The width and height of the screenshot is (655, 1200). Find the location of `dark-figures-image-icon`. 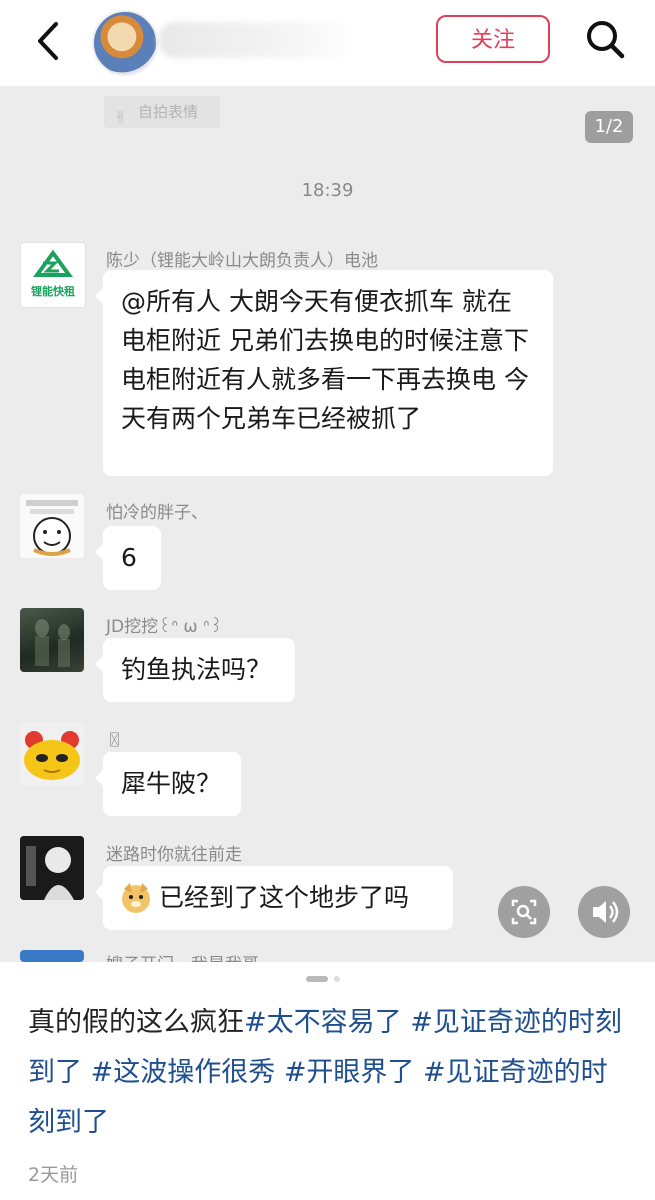

dark-figures-image-icon is located at coordinates (52, 643).